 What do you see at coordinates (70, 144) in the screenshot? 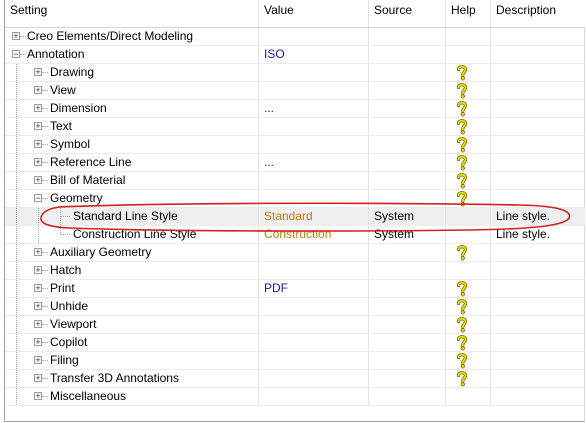
I see `tree-item-label: Symbol` at bounding box center [70, 144].